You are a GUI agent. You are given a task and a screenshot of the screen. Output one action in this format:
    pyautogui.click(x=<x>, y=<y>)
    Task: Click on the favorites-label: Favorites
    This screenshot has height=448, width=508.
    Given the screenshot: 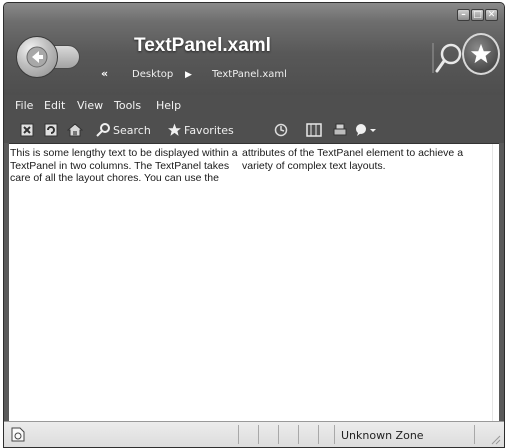 What is the action you would take?
    pyautogui.click(x=209, y=130)
    